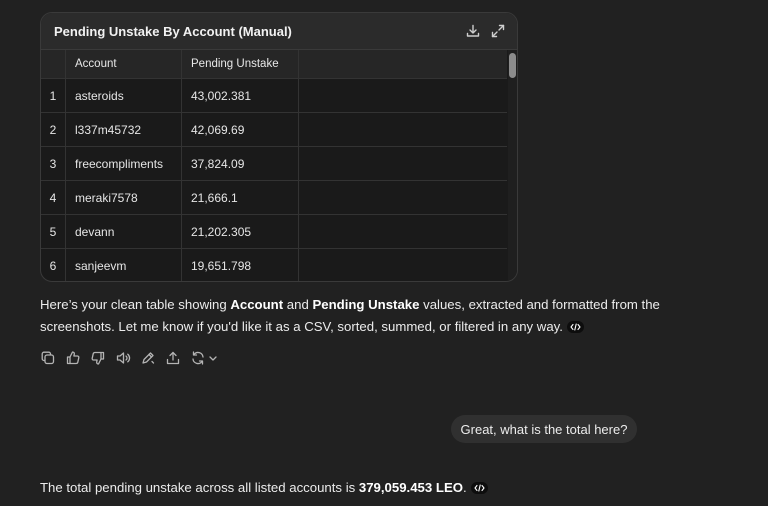 This screenshot has width=768, height=506. I want to click on empty-column-header, so click(403, 64).